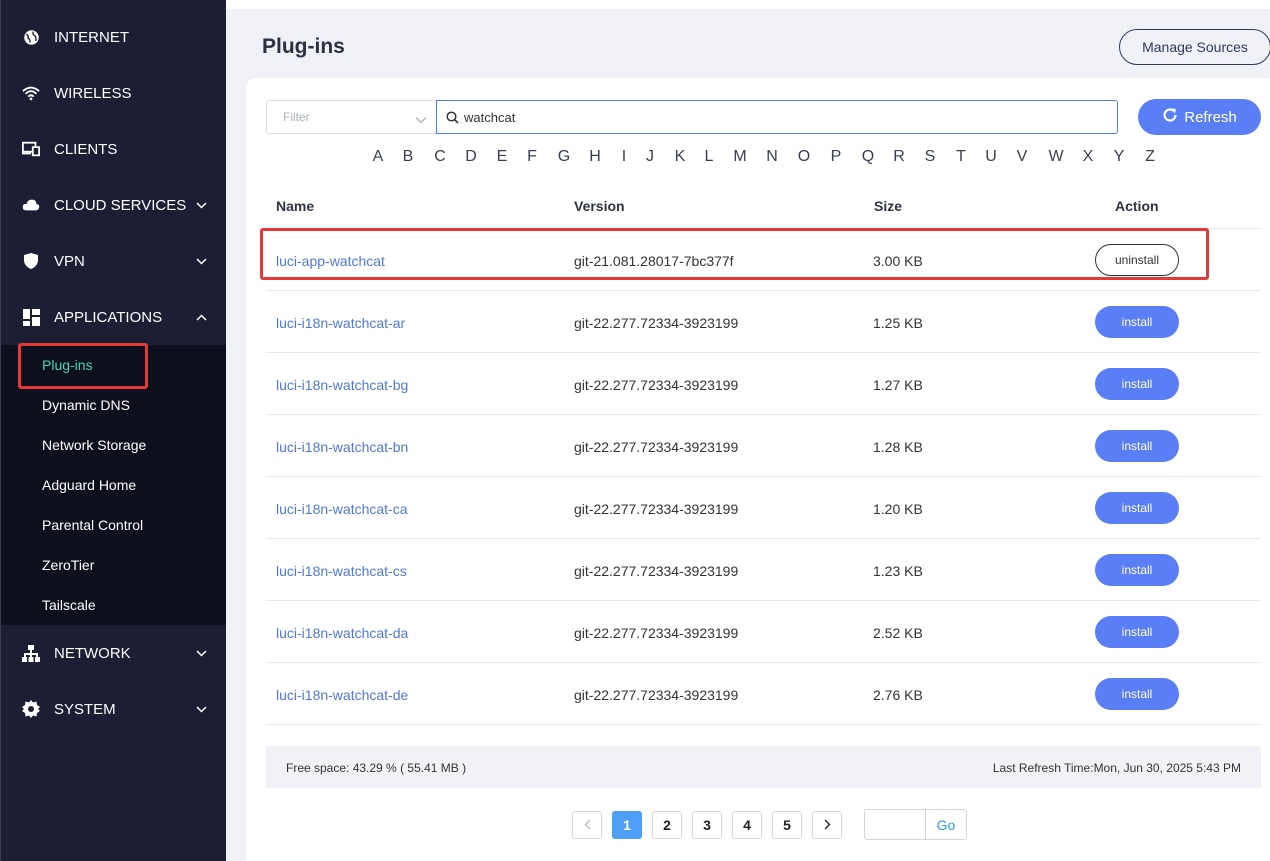 The height and width of the screenshot is (861, 1270). What do you see at coordinates (836, 157) in the screenshot?
I see `alpha-letter: P` at bounding box center [836, 157].